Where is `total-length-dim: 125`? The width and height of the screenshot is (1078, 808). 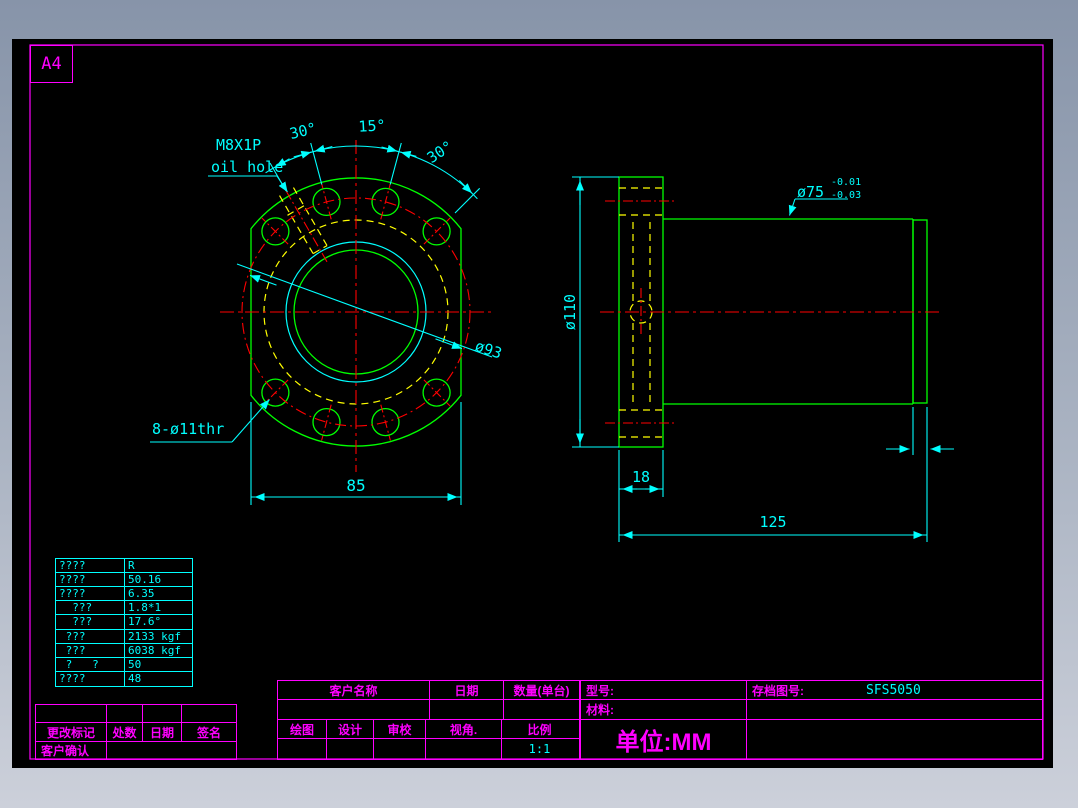 total-length-dim: 125 is located at coordinates (772, 522).